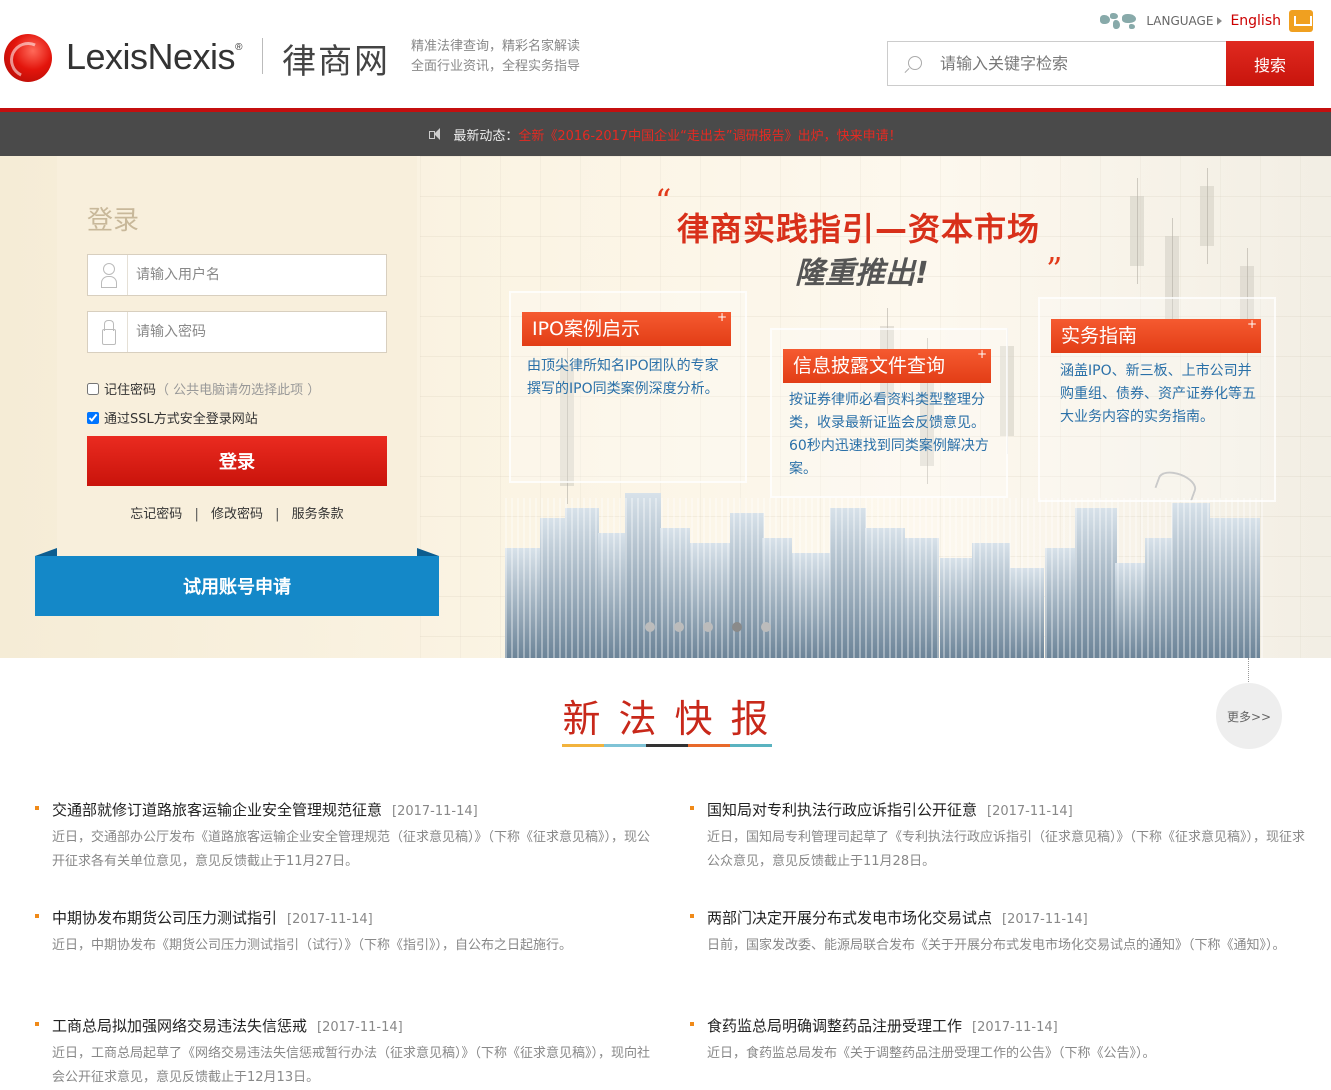 The height and width of the screenshot is (1090, 1331). I want to click on logo-cn-name: 律商网, so click(336, 58).